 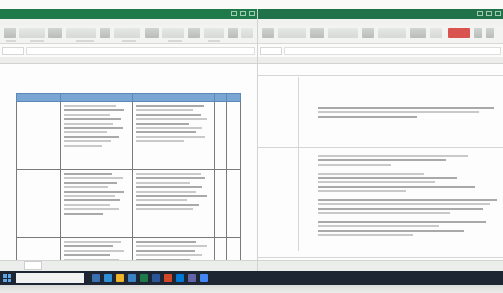 What do you see at coordinates (298, 164) in the screenshot?
I see `column-divider` at bounding box center [298, 164].